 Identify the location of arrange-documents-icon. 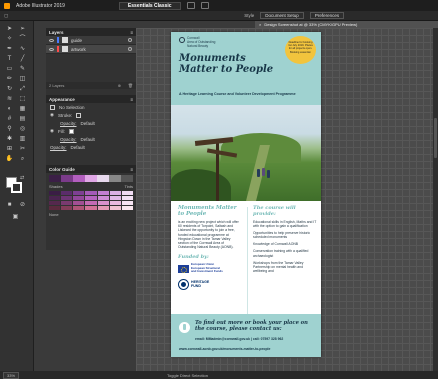
(190, 5).